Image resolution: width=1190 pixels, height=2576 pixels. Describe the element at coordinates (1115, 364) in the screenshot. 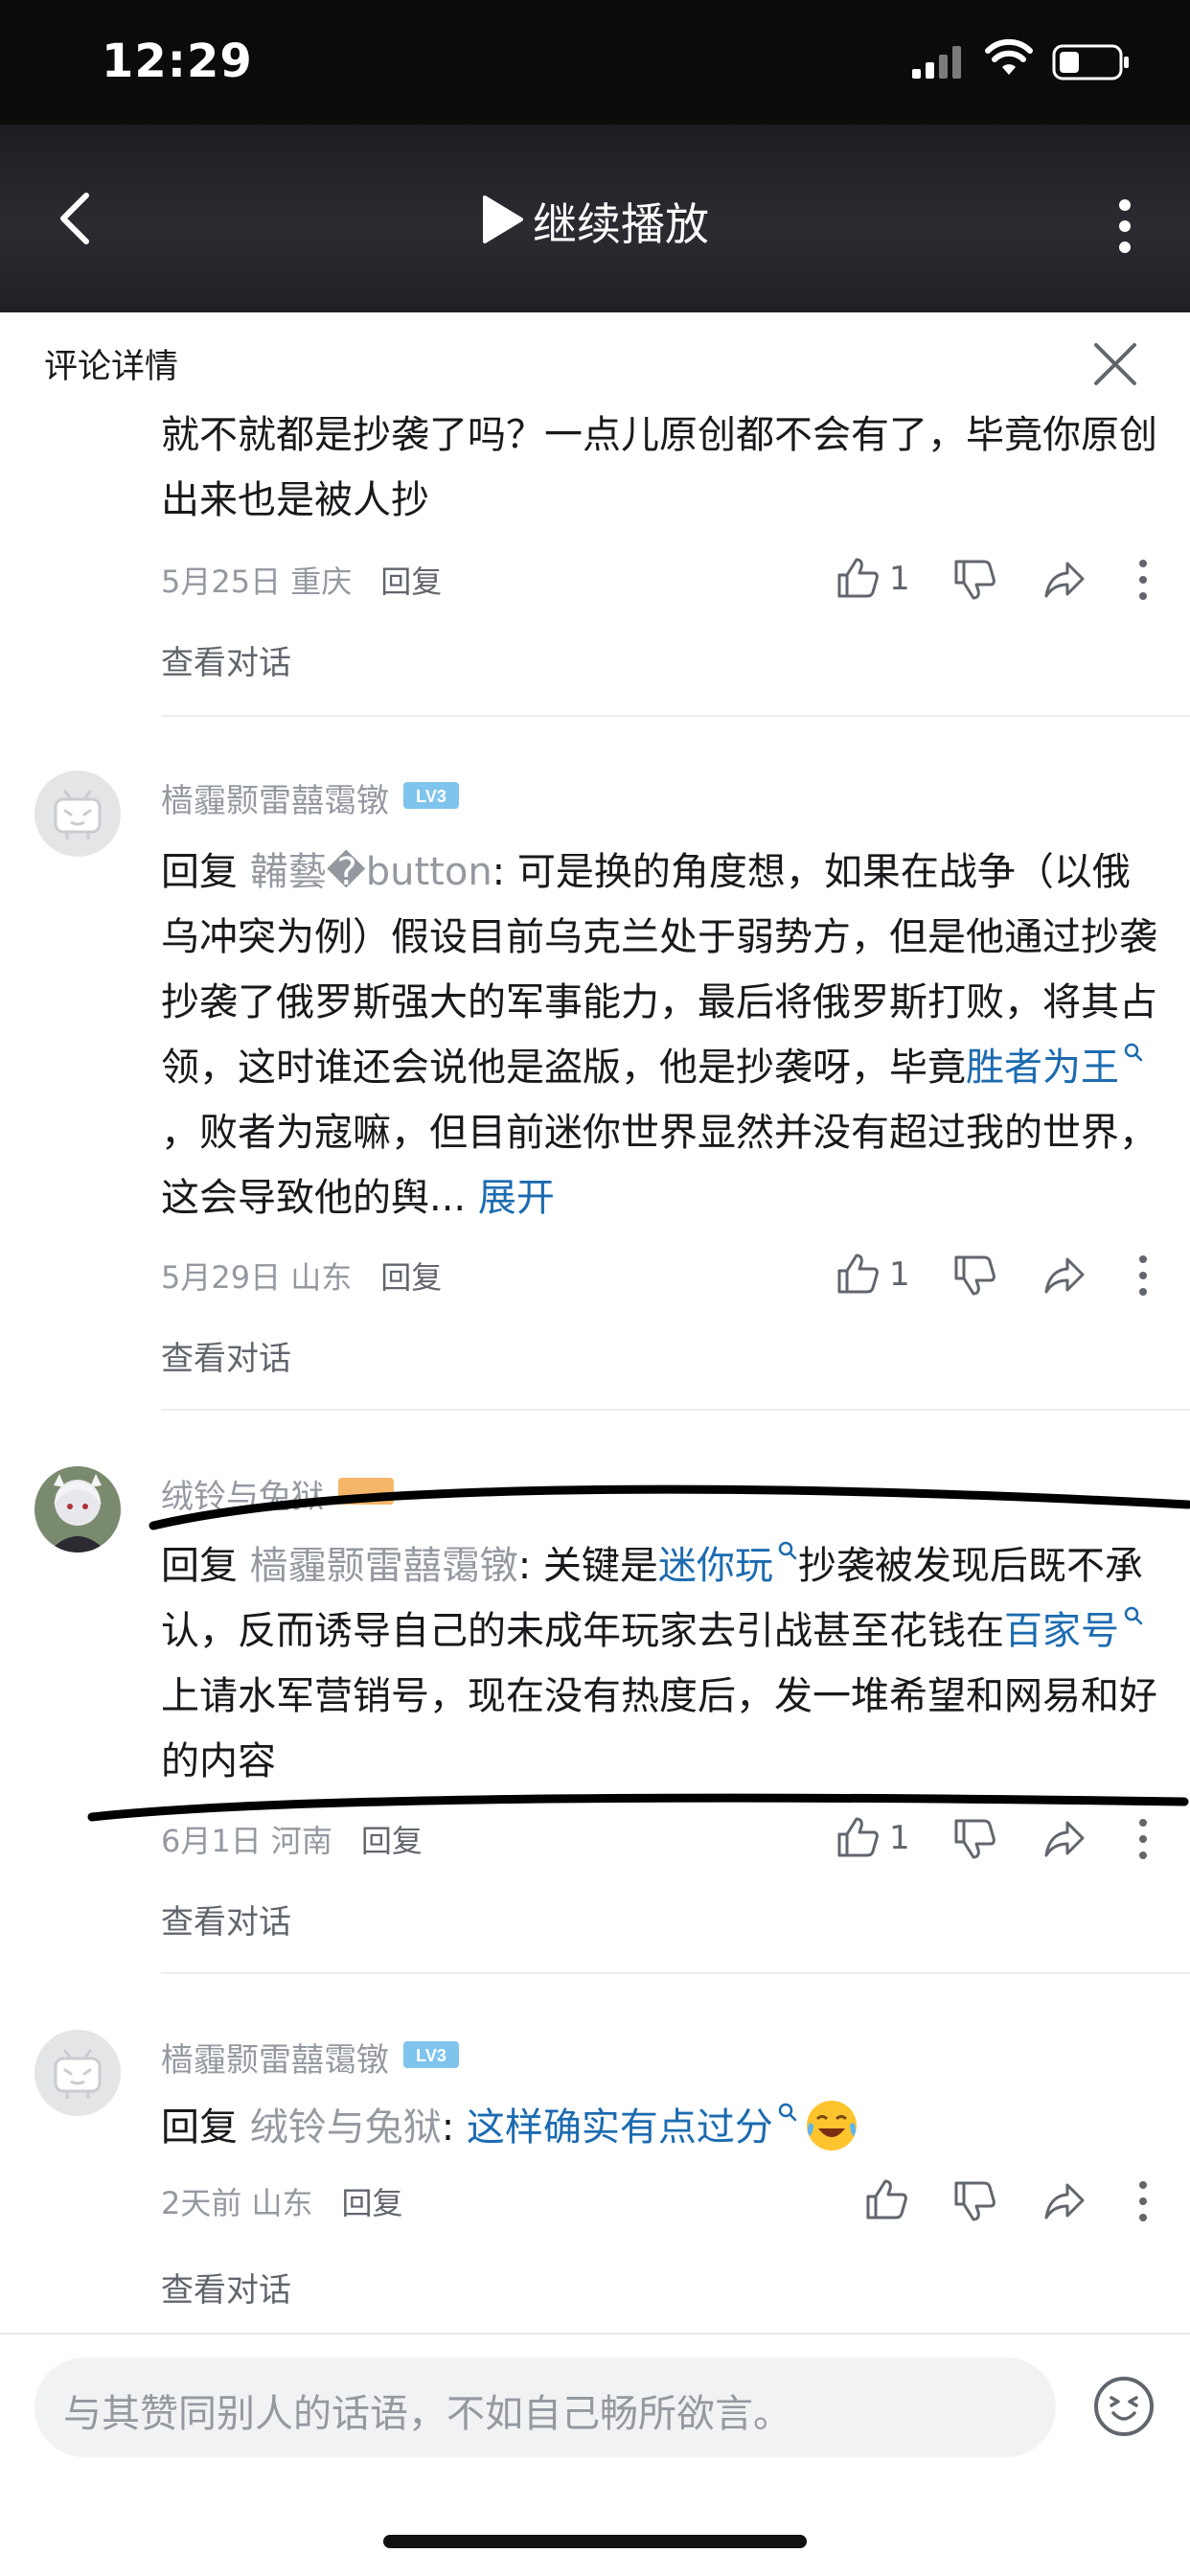

I see `close-icon` at that location.